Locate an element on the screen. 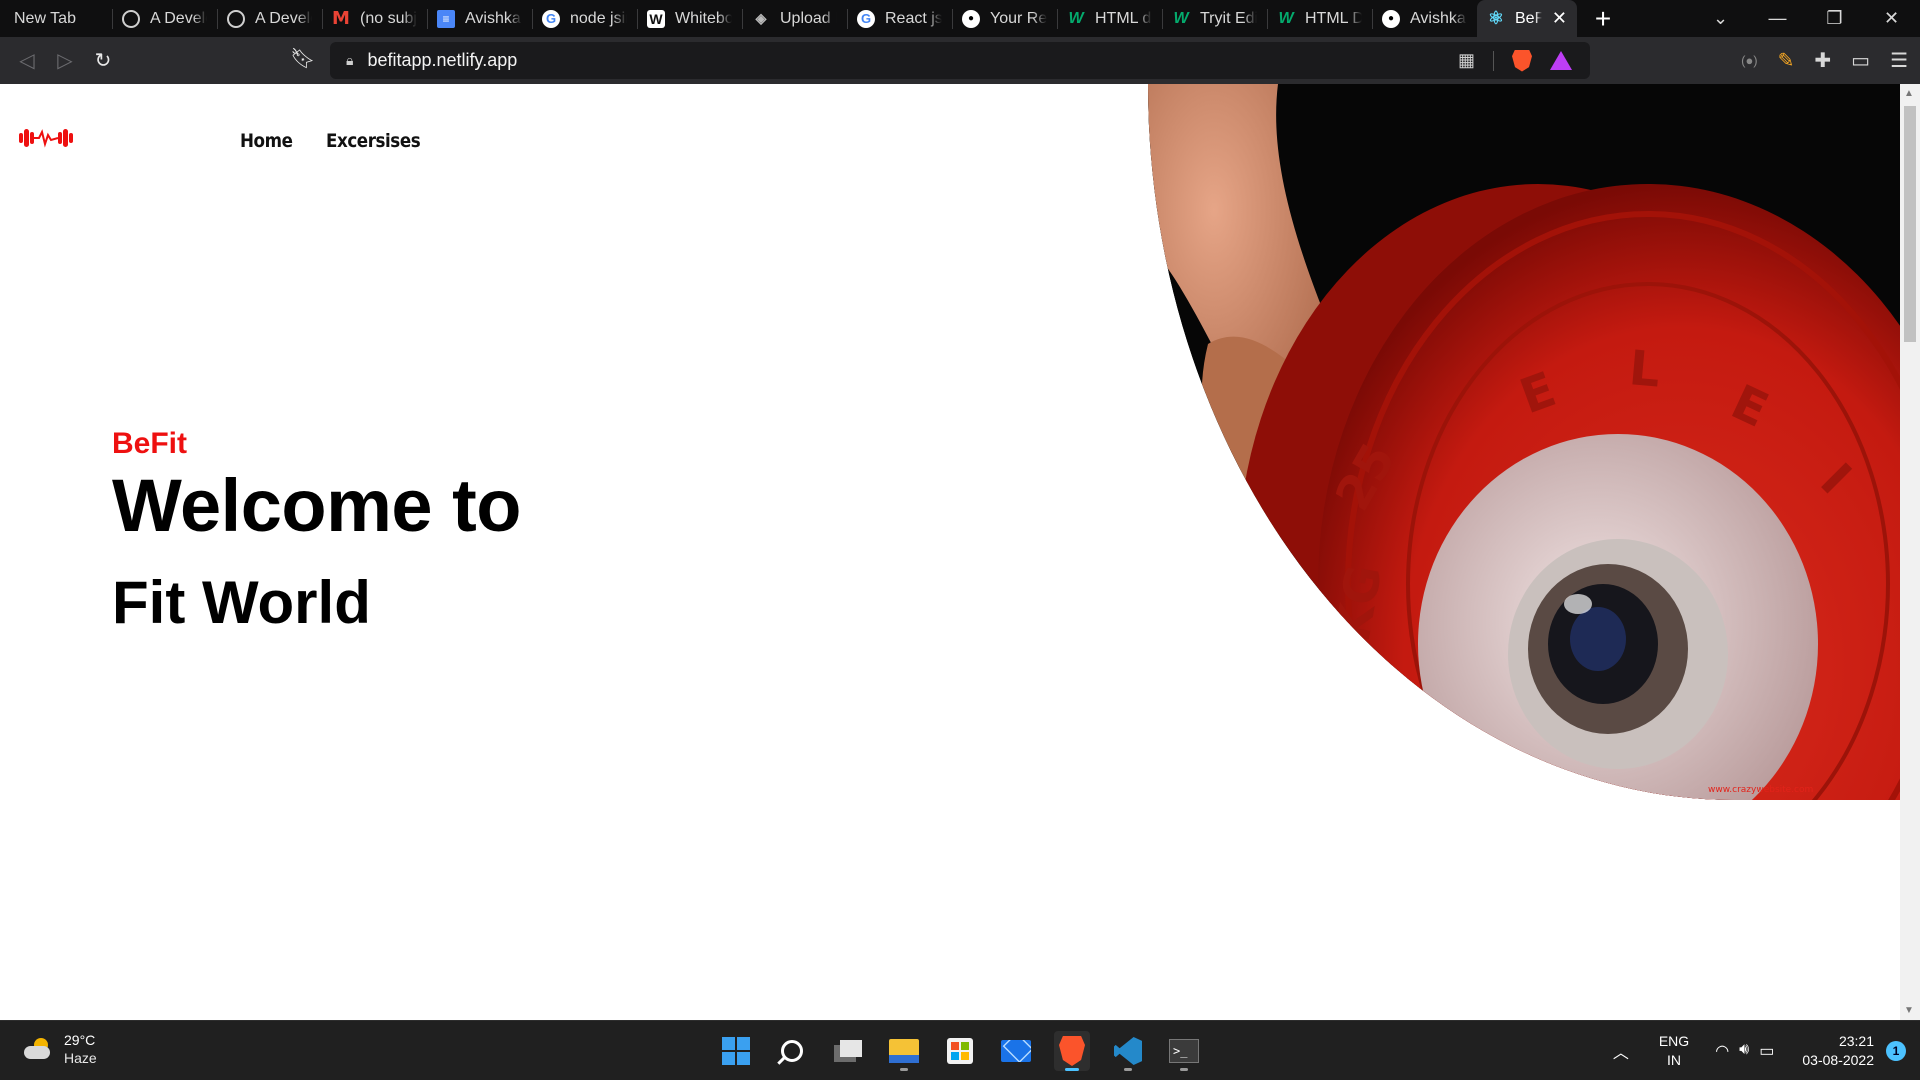 The image size is (1920, 1081). tab-label: A Develo is located at coordinates (283, 18).